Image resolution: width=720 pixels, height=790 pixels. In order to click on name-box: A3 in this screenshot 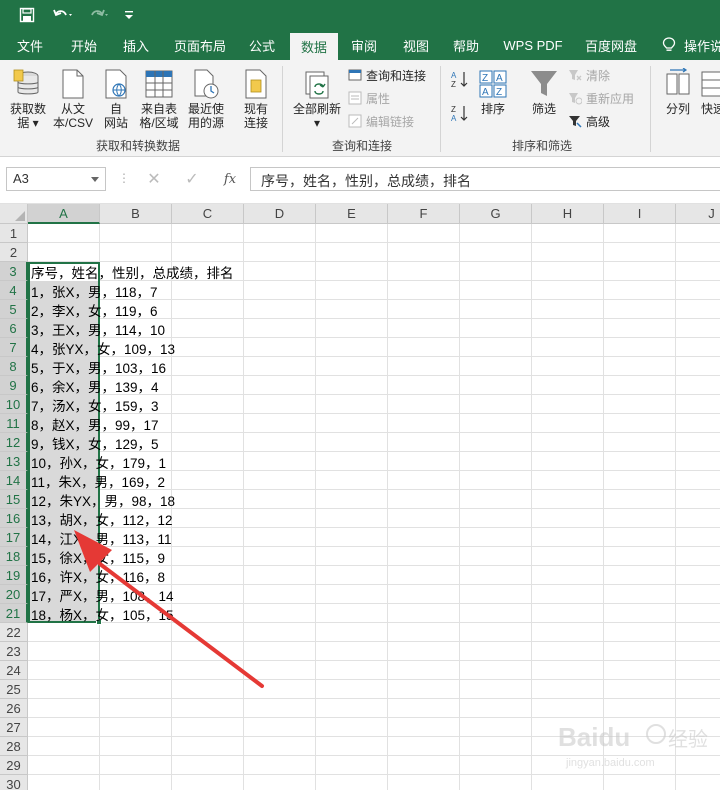, I will do `click(56, 179)`.